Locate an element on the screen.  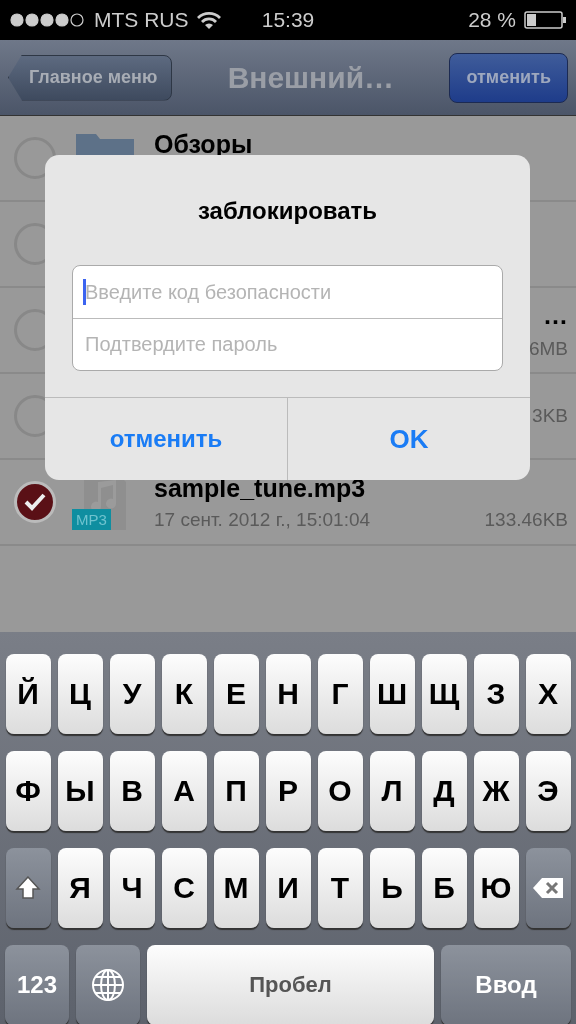
keyboard-key: С is located at coordinates (184, 888).